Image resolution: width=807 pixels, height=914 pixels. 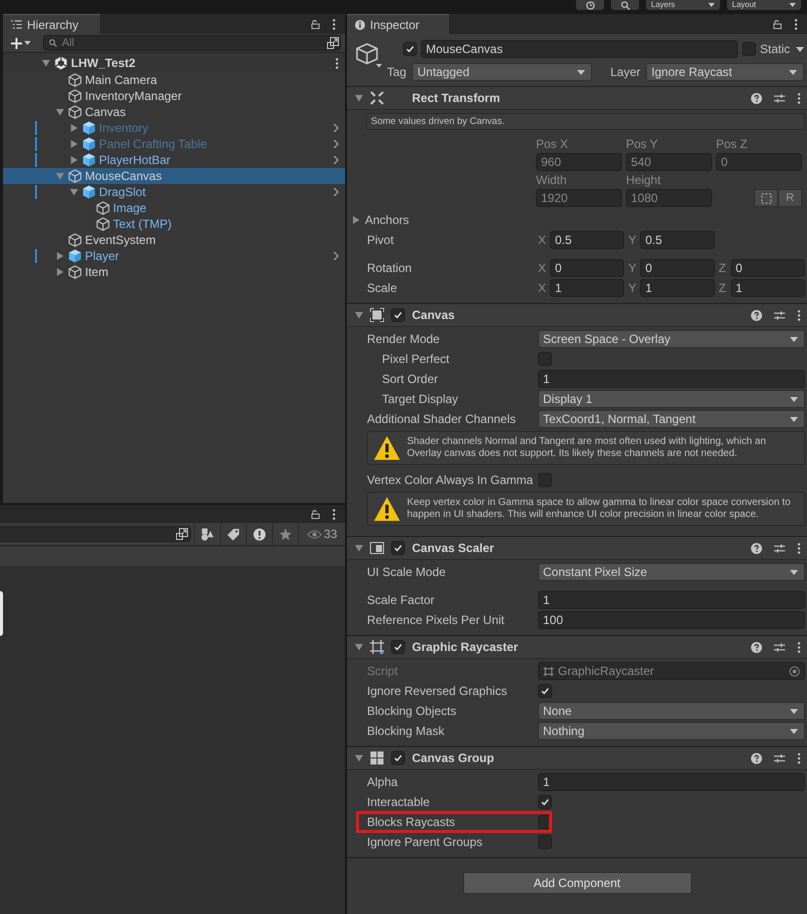 I want to click on input-field: 1080, so click(x=669, y=198).